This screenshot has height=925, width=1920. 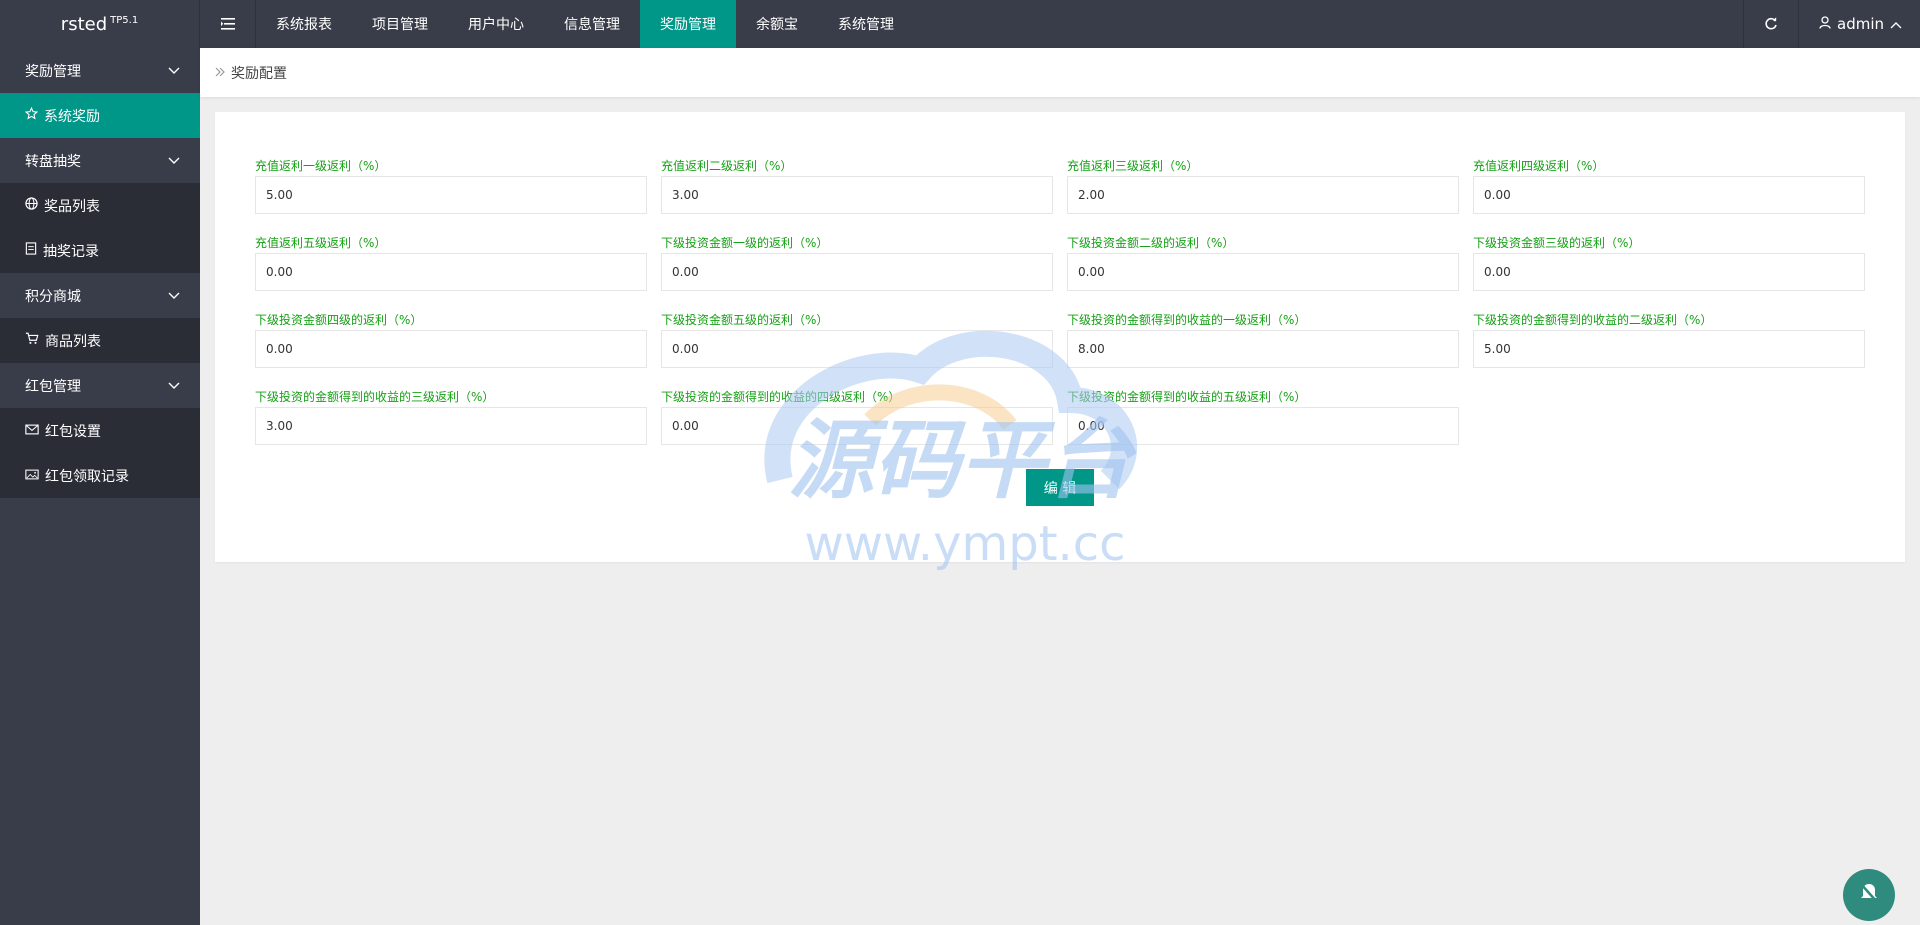 I want to click on invest-rebate-level3-input, so click(x=1669, y=272).